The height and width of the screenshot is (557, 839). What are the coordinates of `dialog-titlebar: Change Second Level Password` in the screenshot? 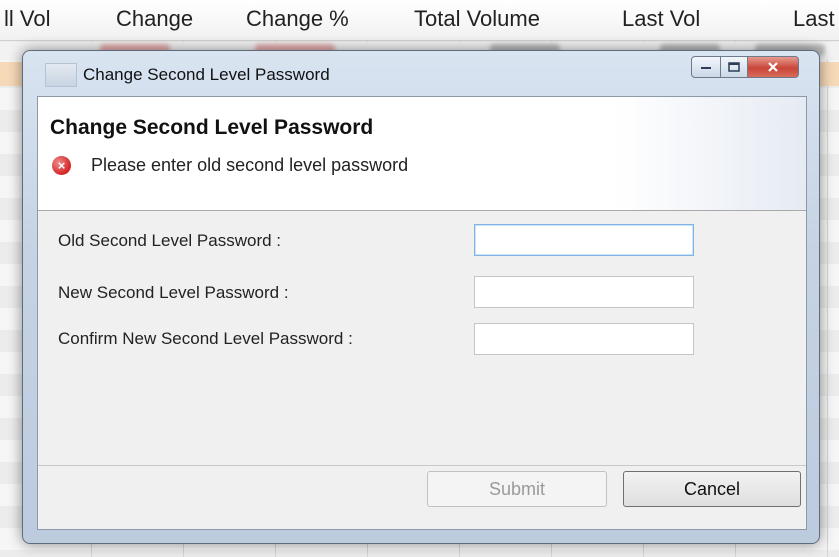 It's located at (421, 74).